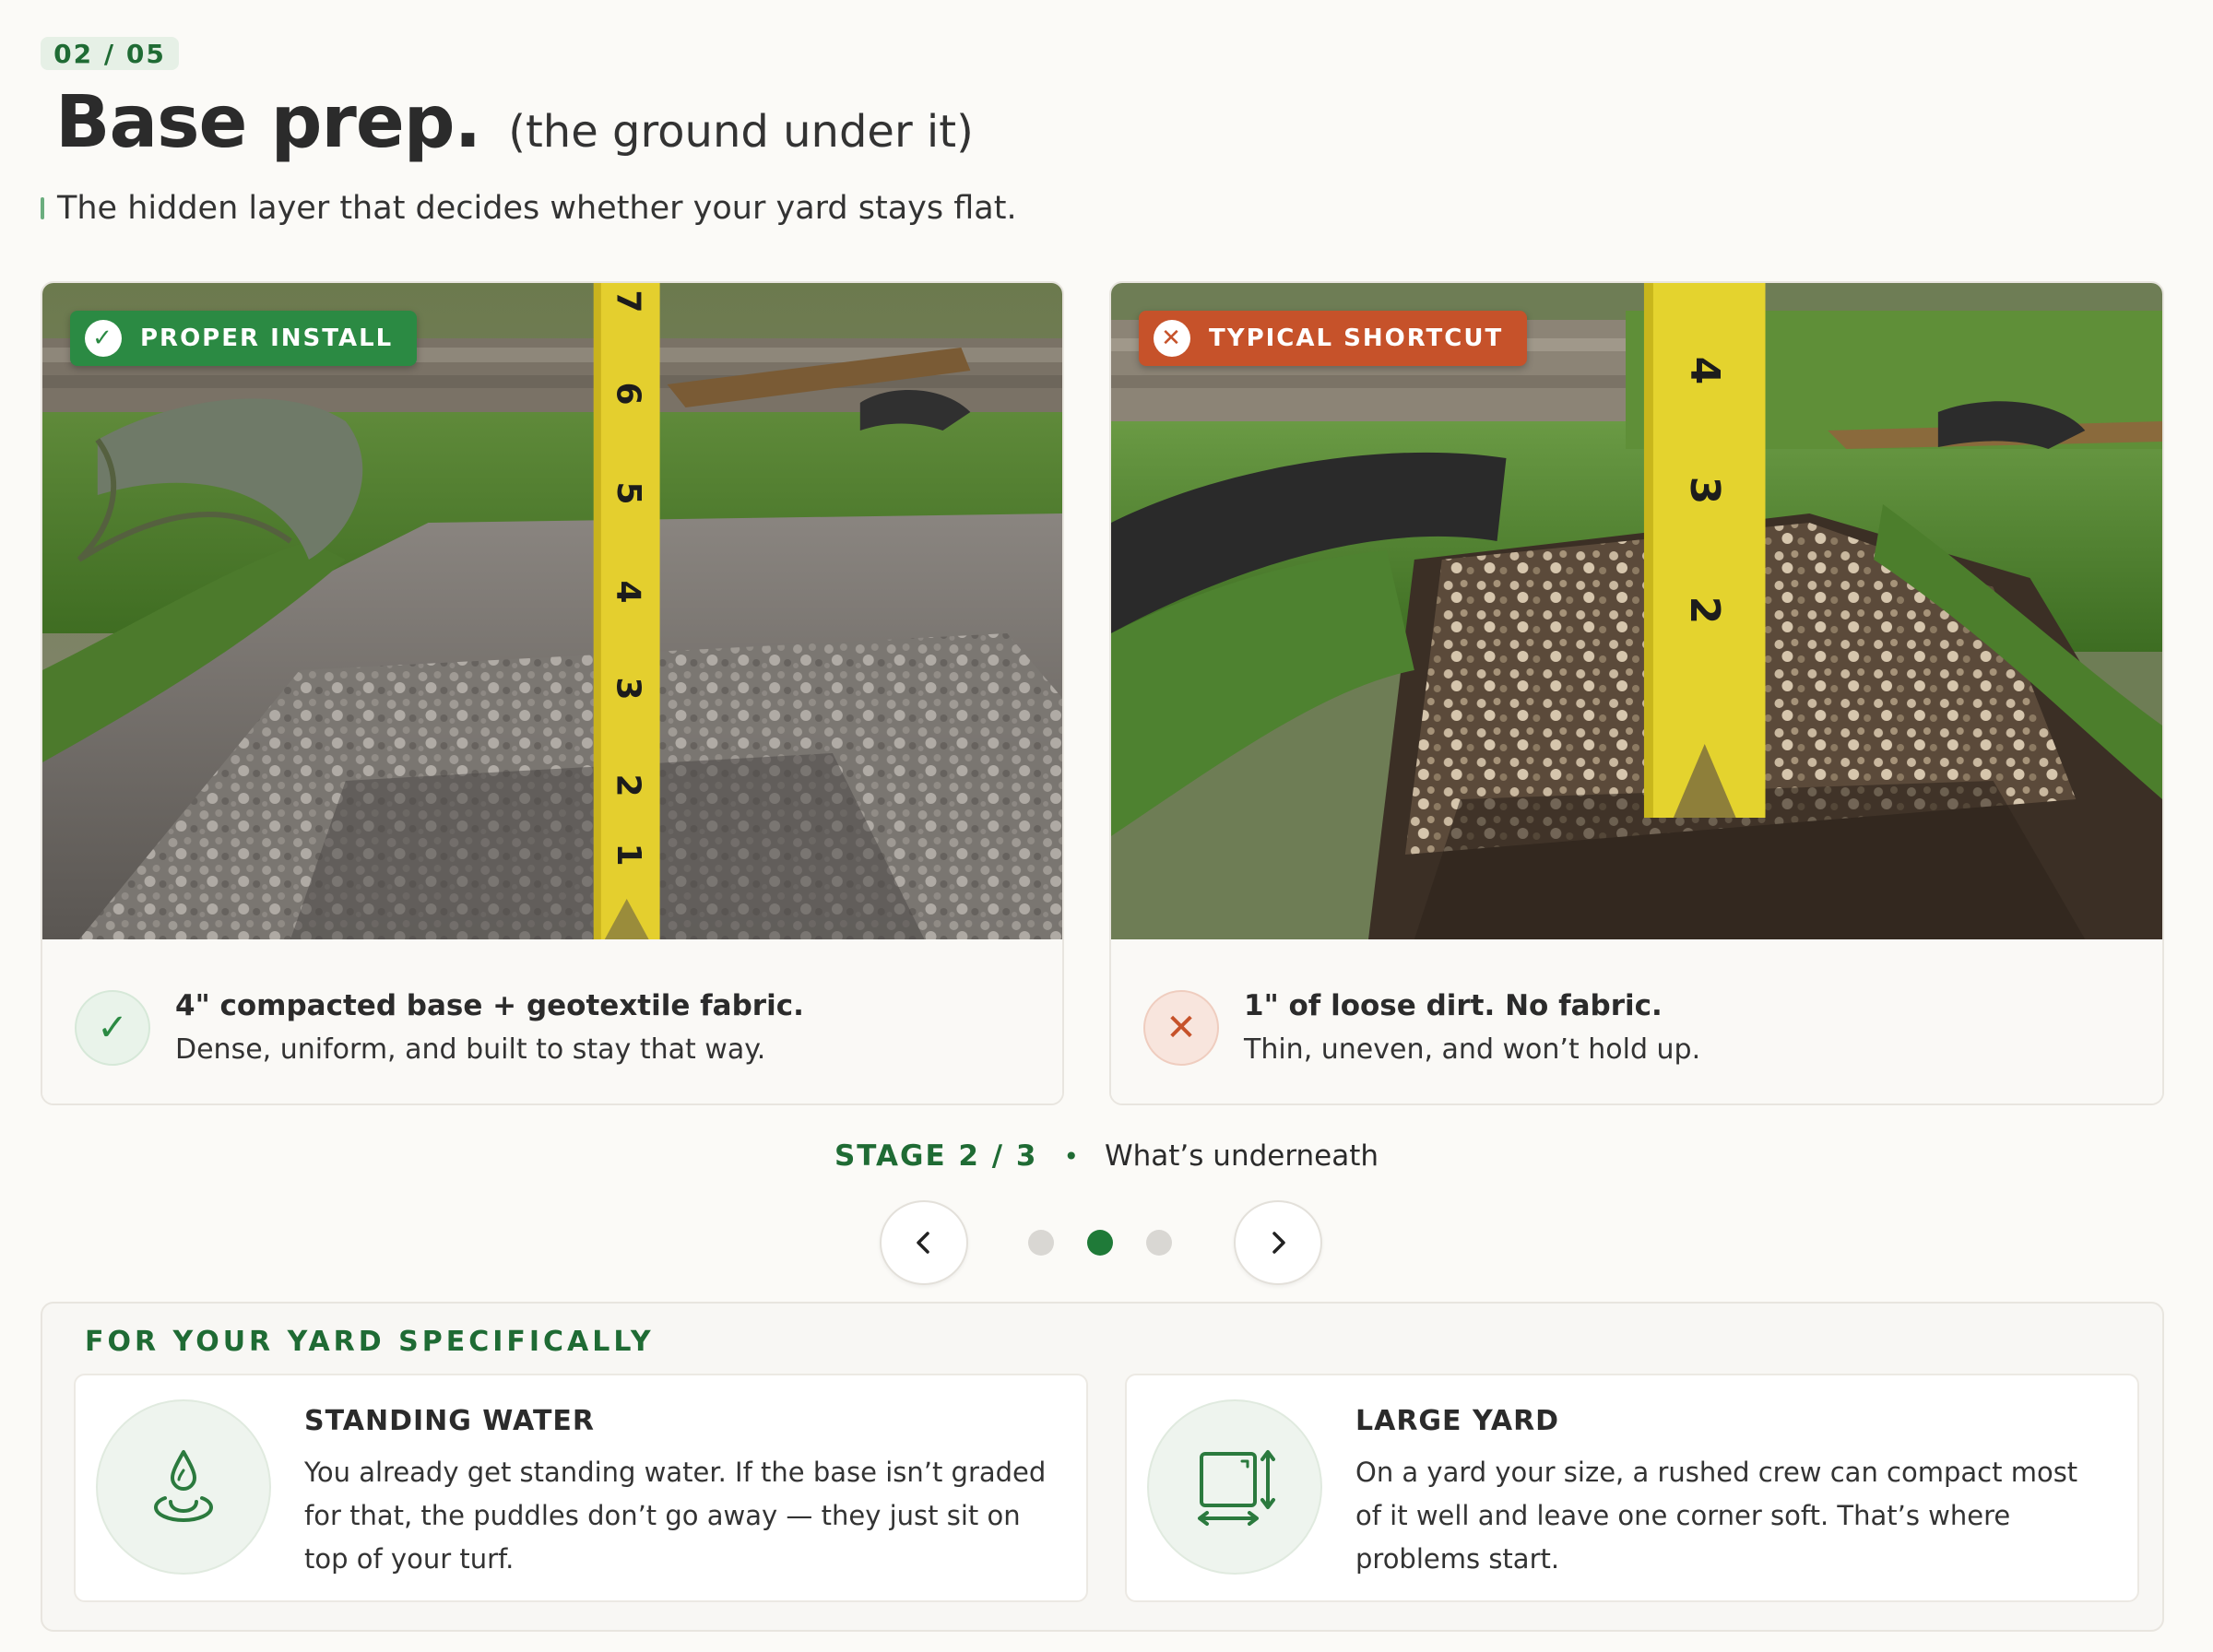  Describe the element at coordinates (628, 393) in the screenshot. I see `svg-text: 6` at that location.